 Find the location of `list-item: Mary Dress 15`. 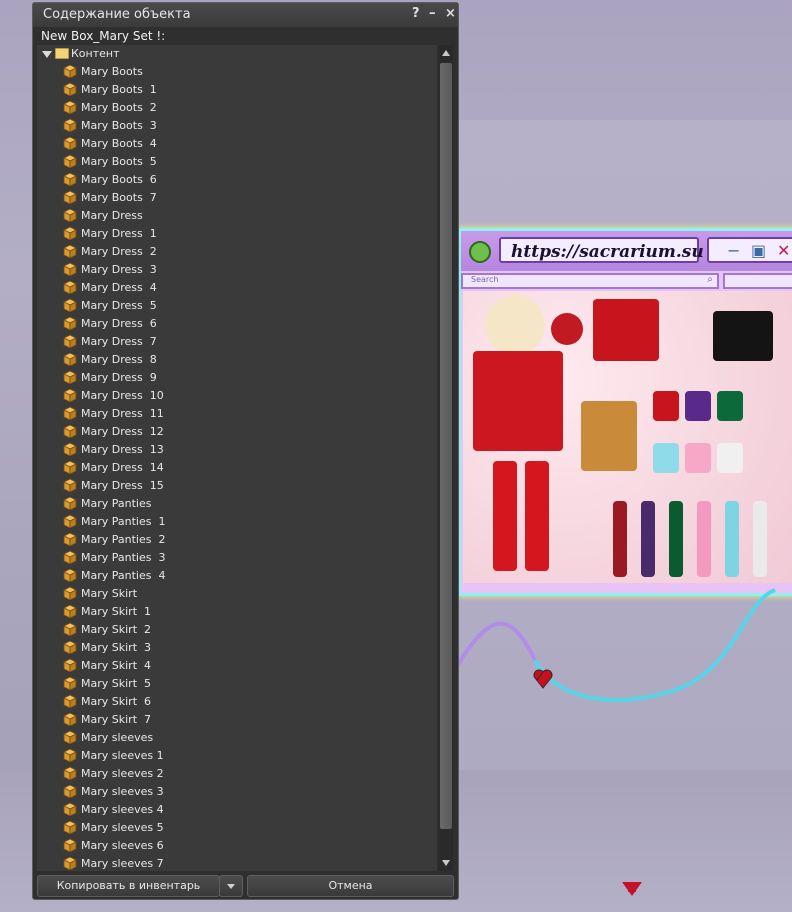

list-item: Mary Dress 15 is located at coordinates (237, 486).